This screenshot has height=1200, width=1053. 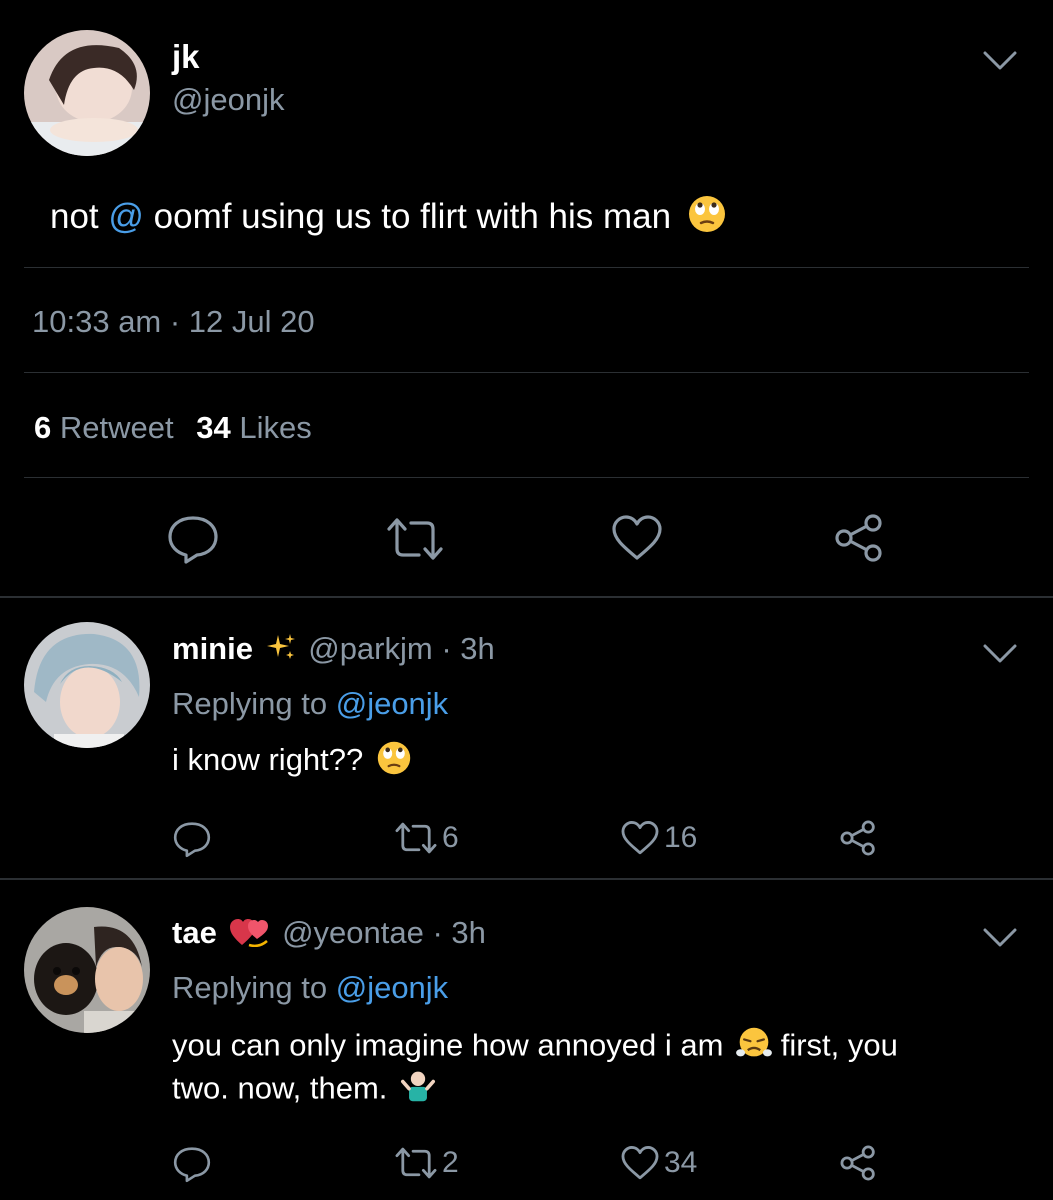 What do you see at coordinates (186, 57) in the screenshot?
I see `display-name: jk` at bounding box center [186, 57].